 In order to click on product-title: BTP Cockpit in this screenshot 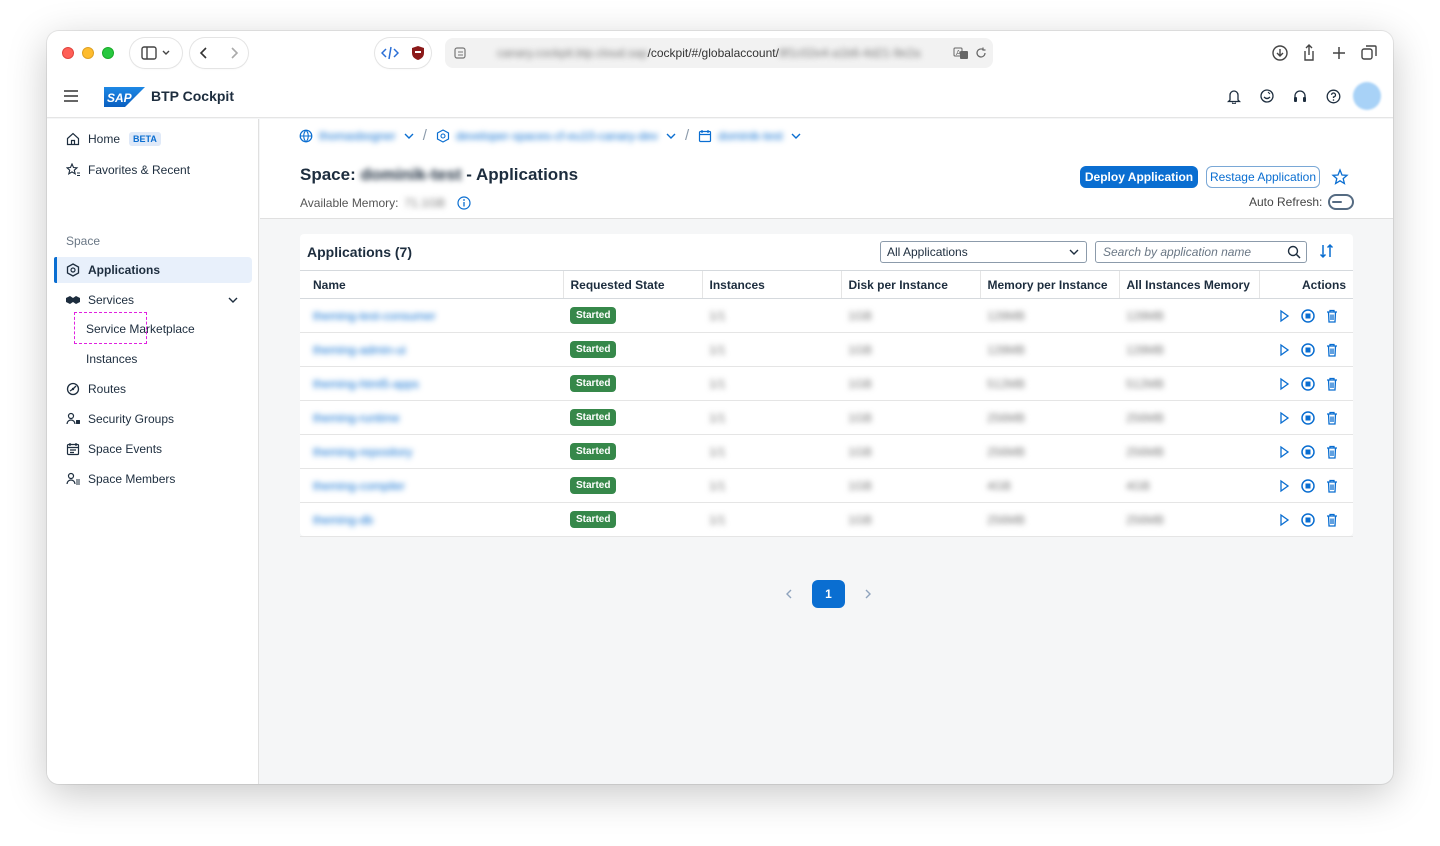, I will do `click(192, 96)`.